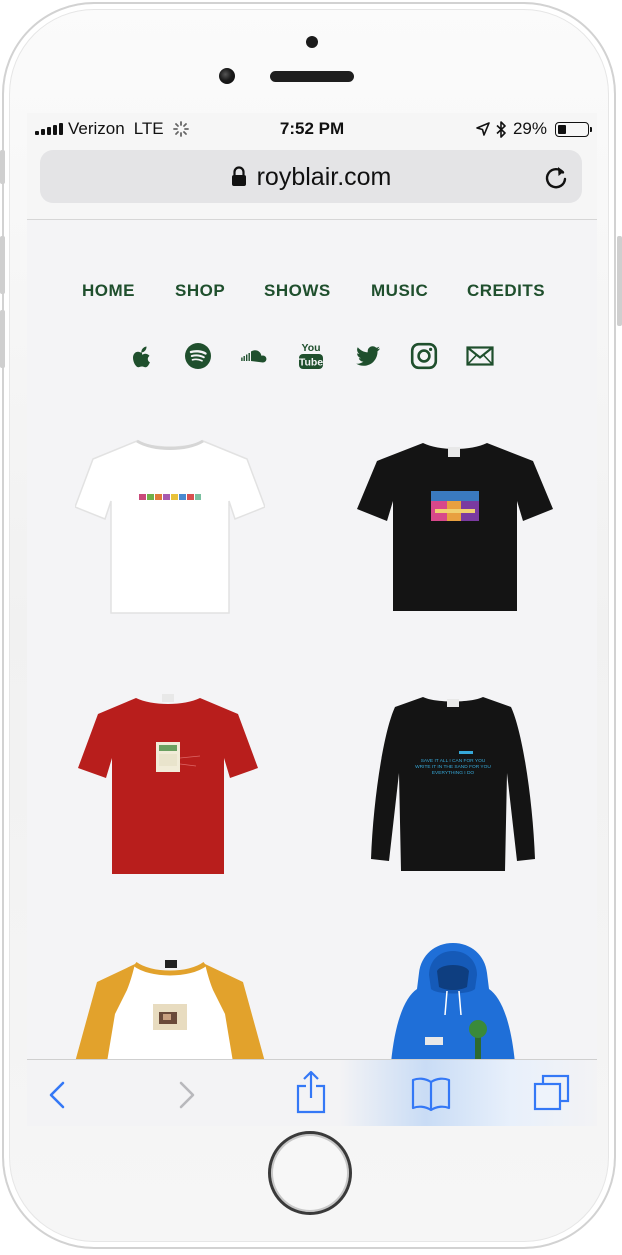 The width and height of the screenshot is (622, 1255). I want to click on bookmarks-button, so click(431, 1094).